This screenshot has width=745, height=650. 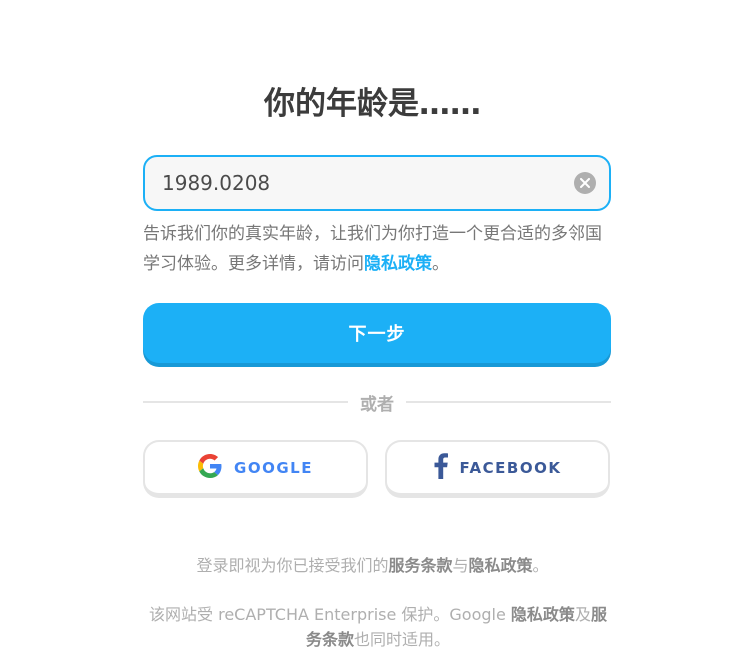 What do you see at coordinates (441, 467) in the screenshot?
I see `facebook-logo-icon` at bounding box center [441, 467].